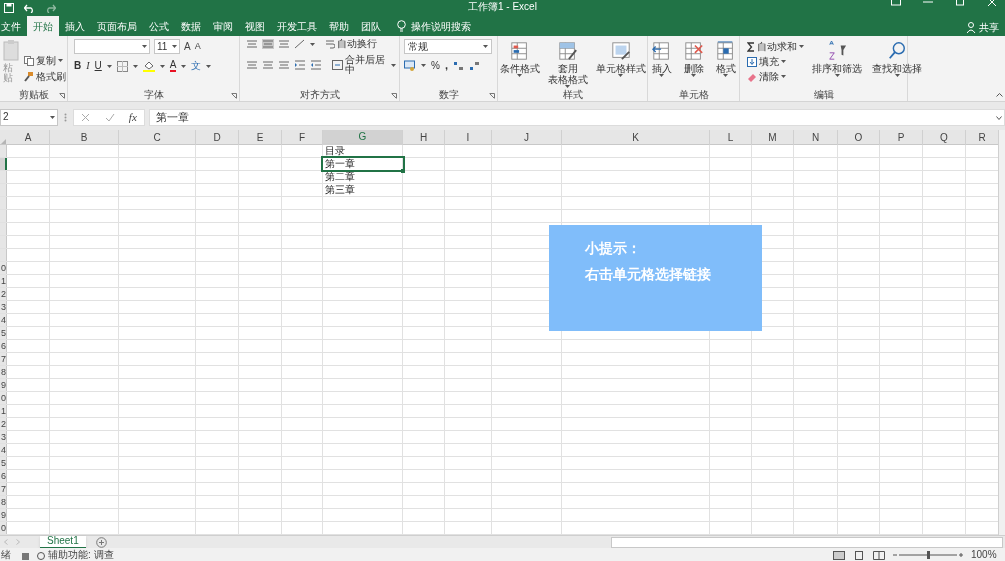 Image resolution: width=1005 pixels, height=561 pixels. I want to click on column-header: P, so click(901, 137).